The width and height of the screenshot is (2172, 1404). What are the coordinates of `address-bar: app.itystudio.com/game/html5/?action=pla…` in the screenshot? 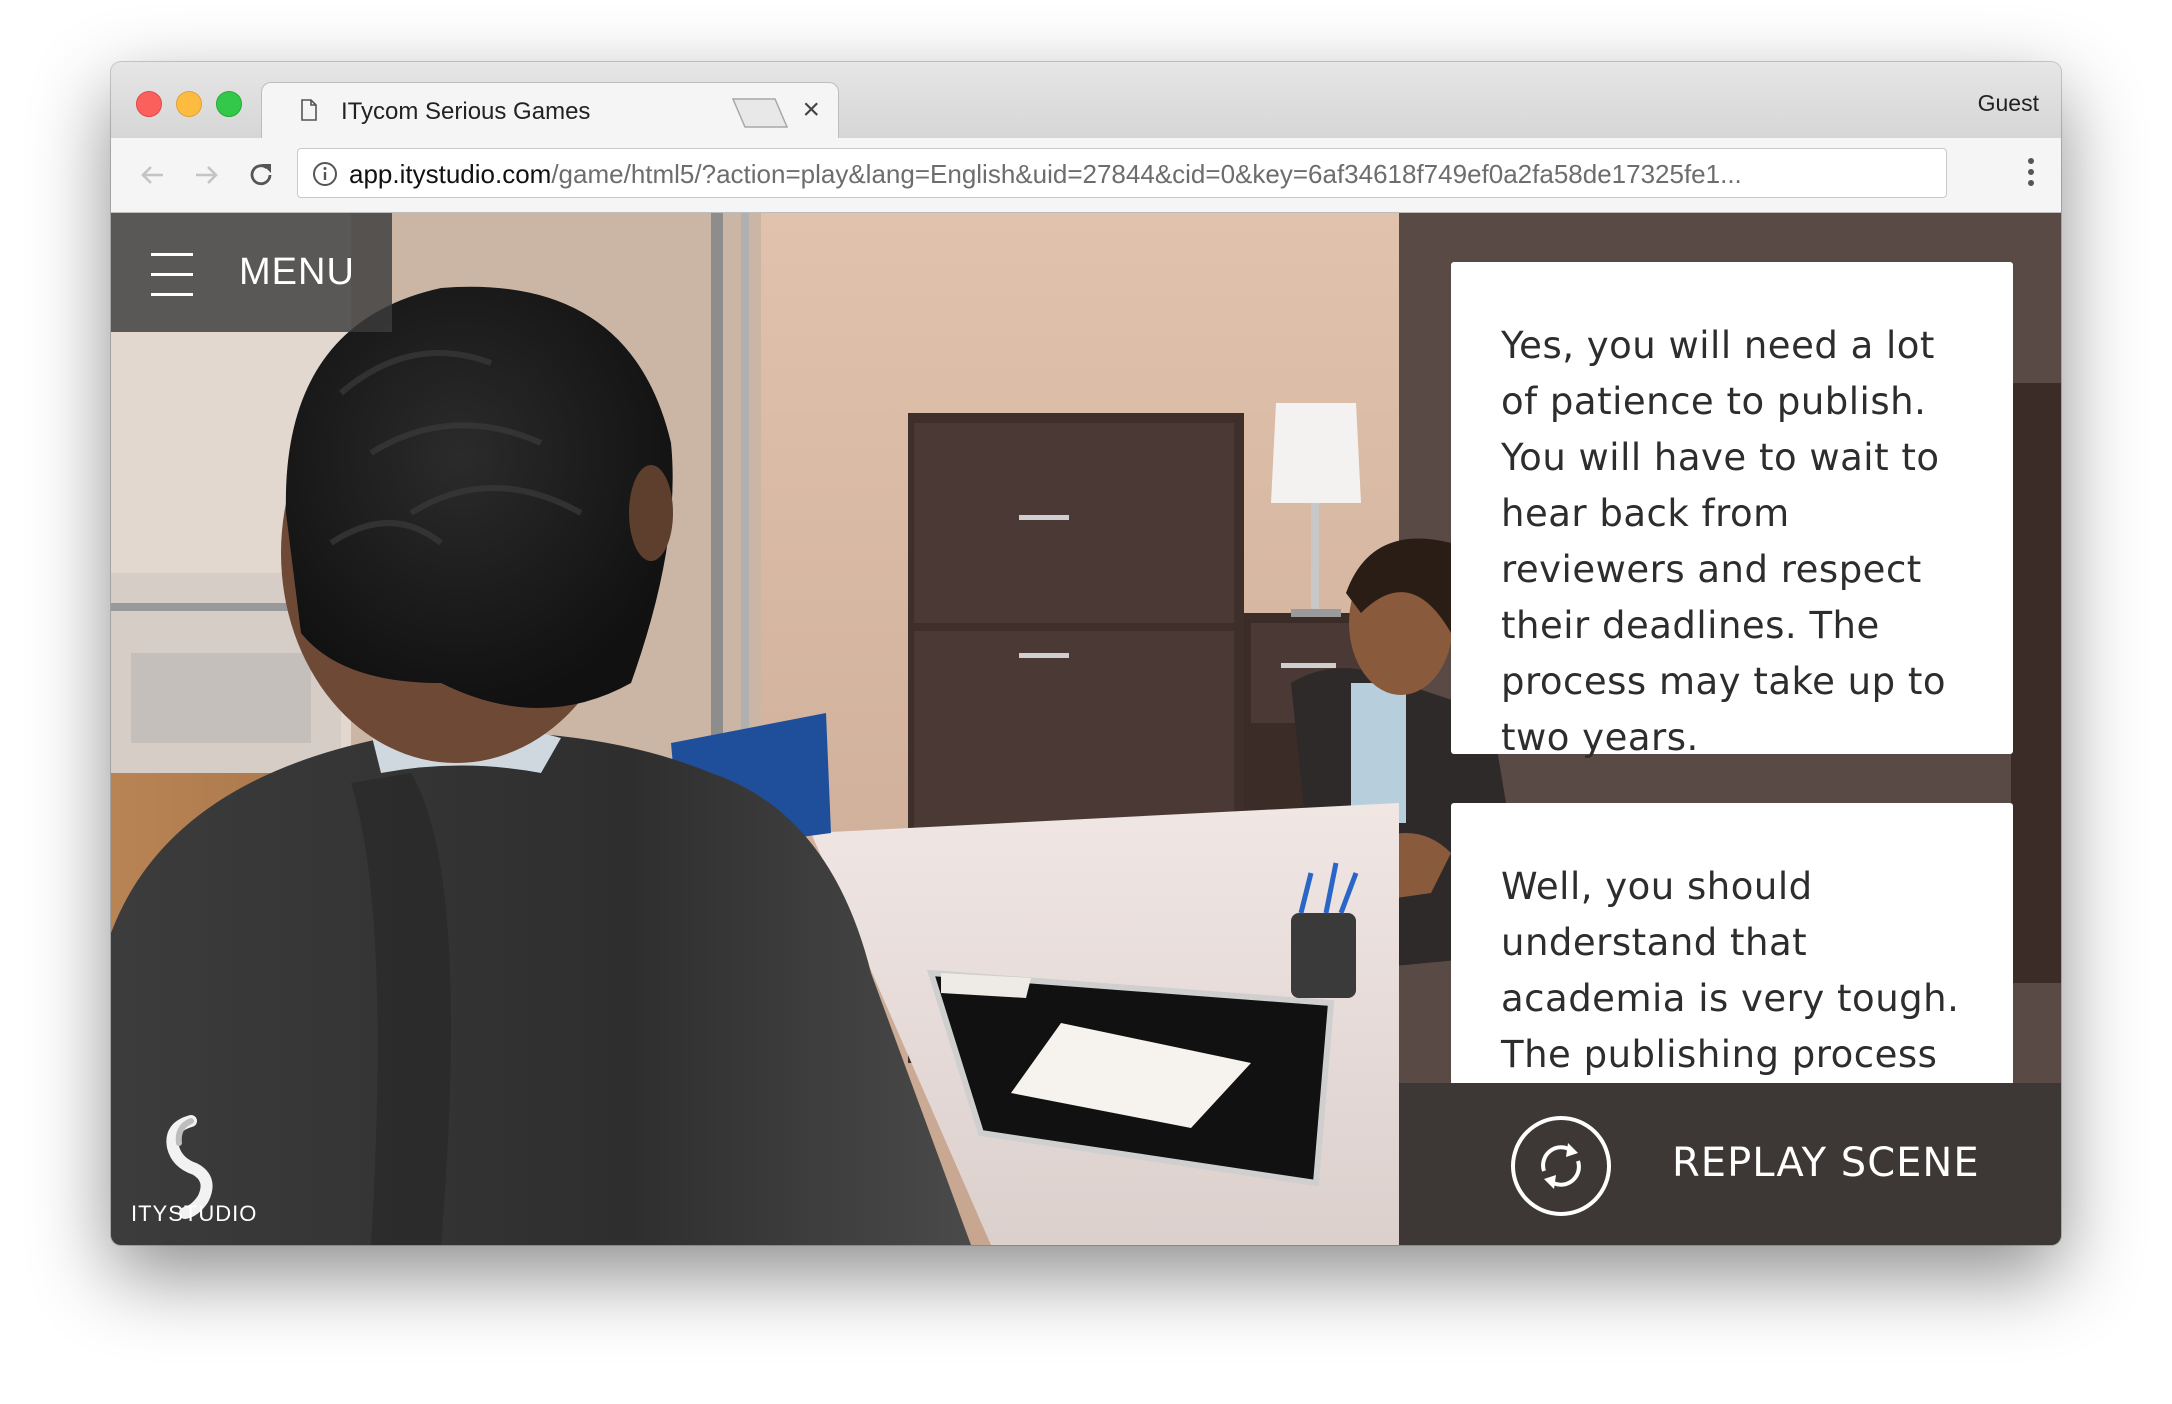 It's located at (1122, 173).